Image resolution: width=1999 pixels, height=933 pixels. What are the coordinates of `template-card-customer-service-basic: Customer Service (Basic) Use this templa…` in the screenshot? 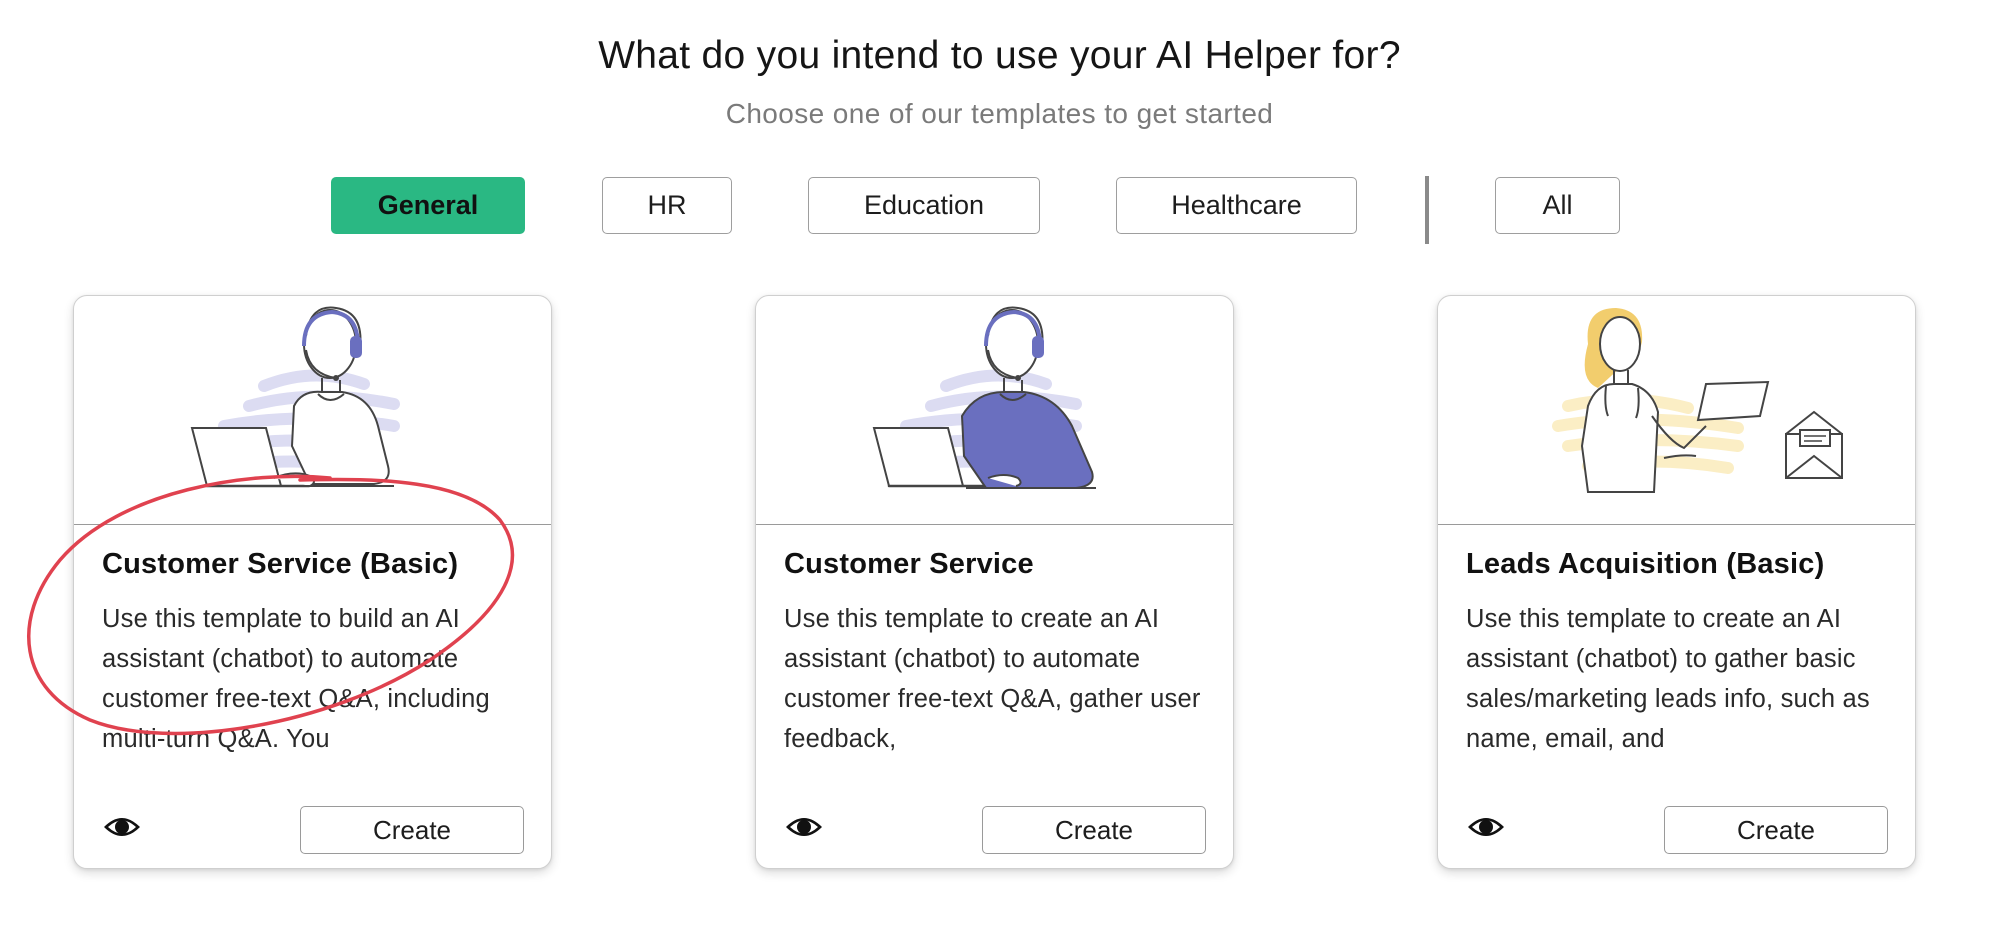 It's located at (312, 582).